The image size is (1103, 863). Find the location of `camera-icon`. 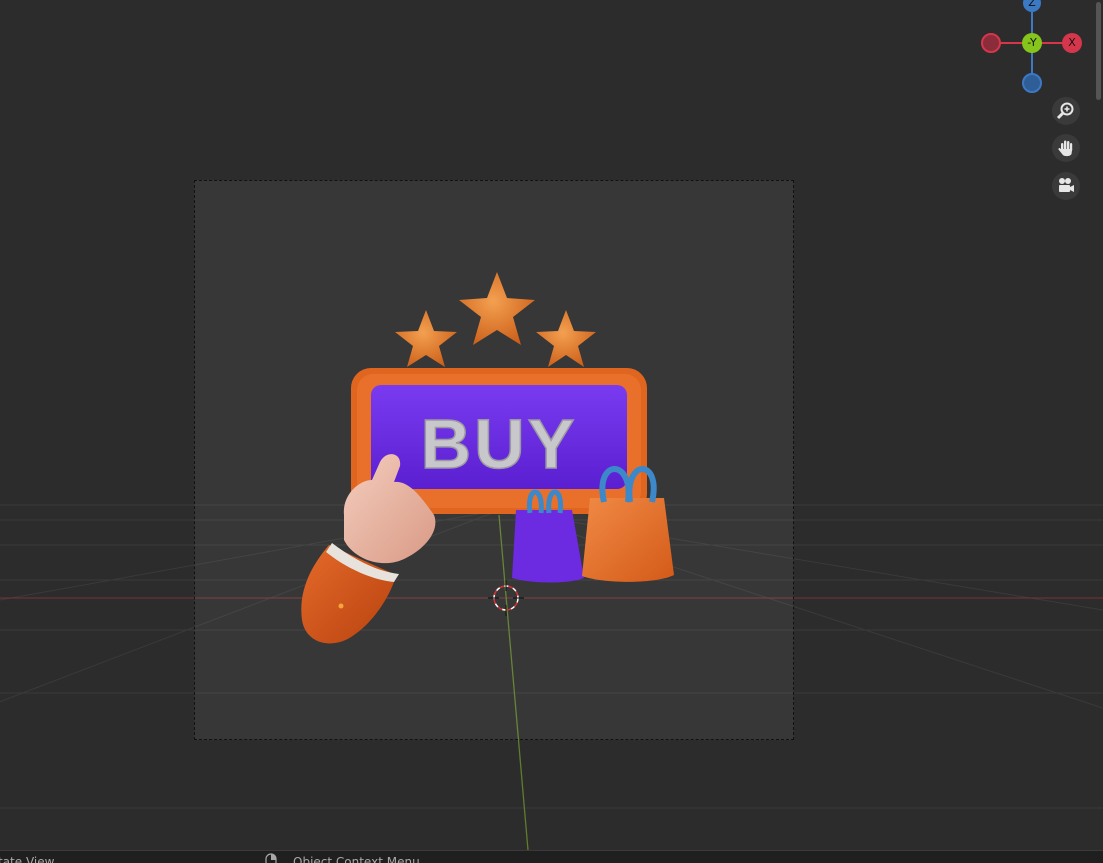

camera-icon is located at coordinates (1066, 186).